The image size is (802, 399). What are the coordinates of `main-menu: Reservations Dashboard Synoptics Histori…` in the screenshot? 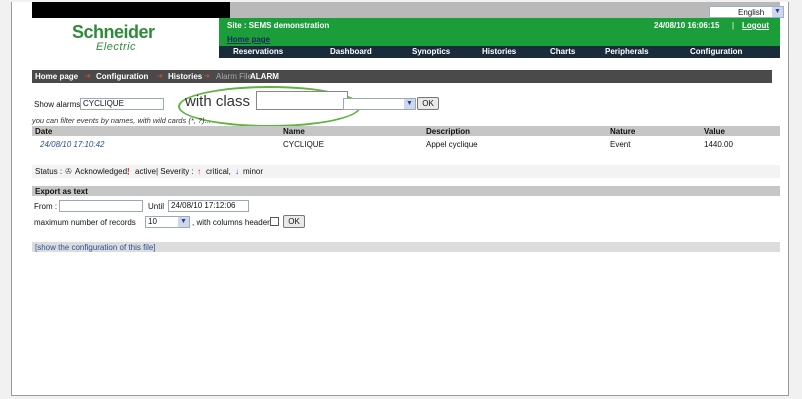 It's located at (499, 52).